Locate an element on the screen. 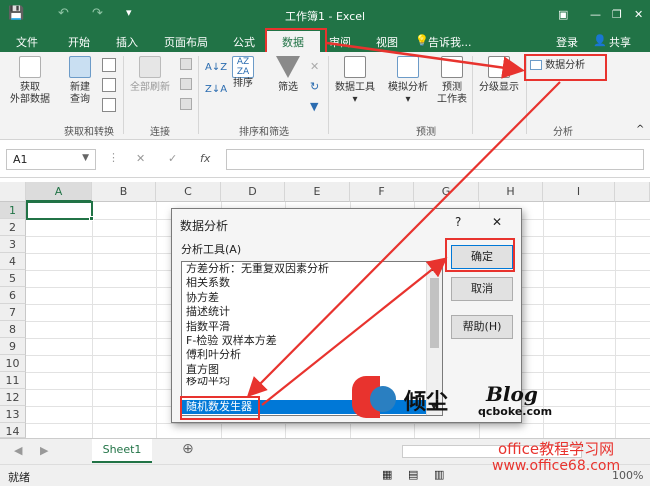  list-item: 傅利叶分析 is located at coordinates (312, 355).